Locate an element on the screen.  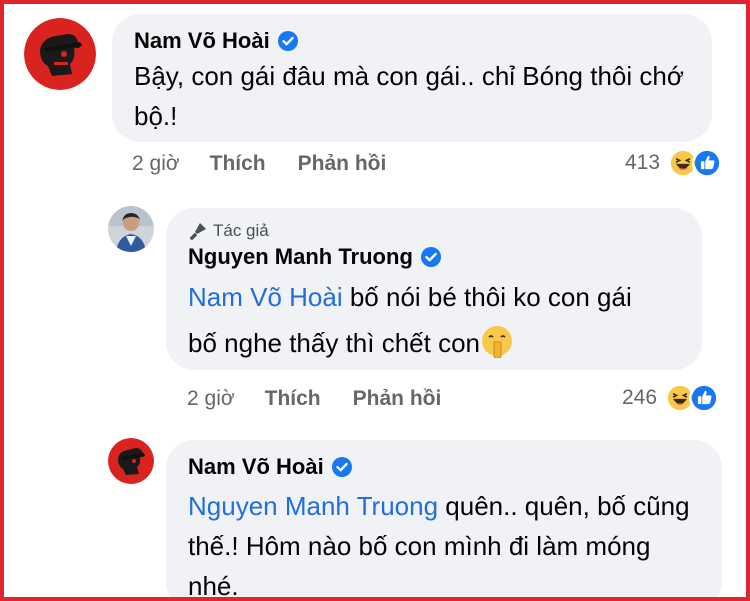
reaction-summary: 246 is located at coordinates (671, 398).